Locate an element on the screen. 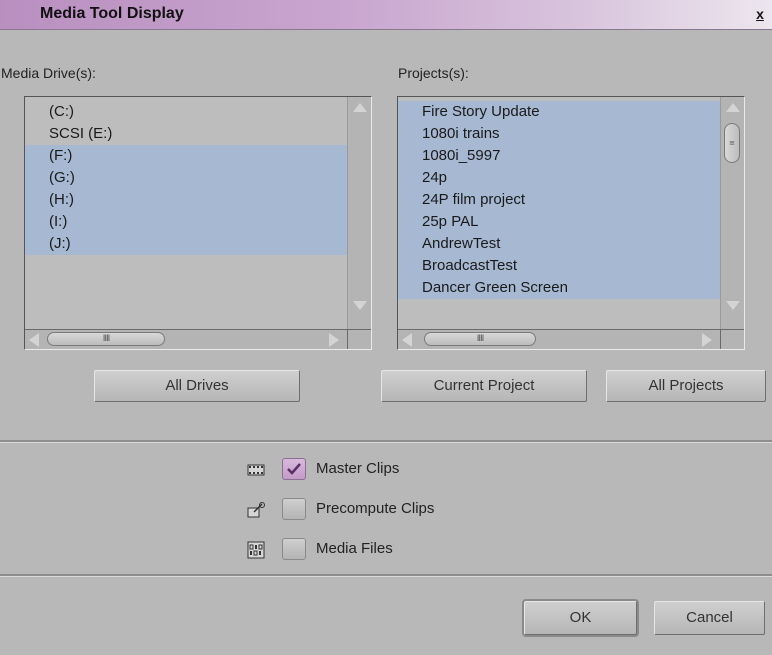  list-item: (C:) is located at coordinates (186, 112).